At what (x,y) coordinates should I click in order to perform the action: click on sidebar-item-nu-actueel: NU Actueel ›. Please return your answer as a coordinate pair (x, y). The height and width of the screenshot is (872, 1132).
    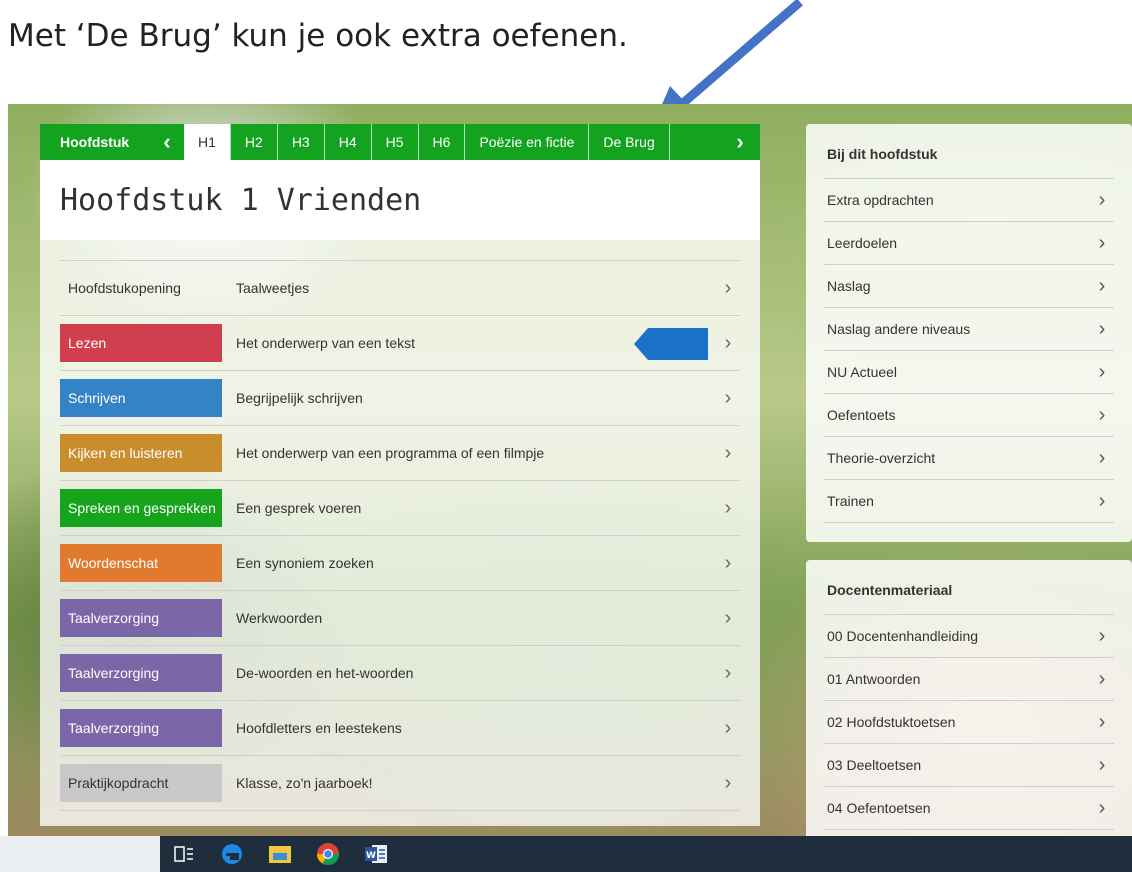
    Looking at the image, I should click on (969, 372).